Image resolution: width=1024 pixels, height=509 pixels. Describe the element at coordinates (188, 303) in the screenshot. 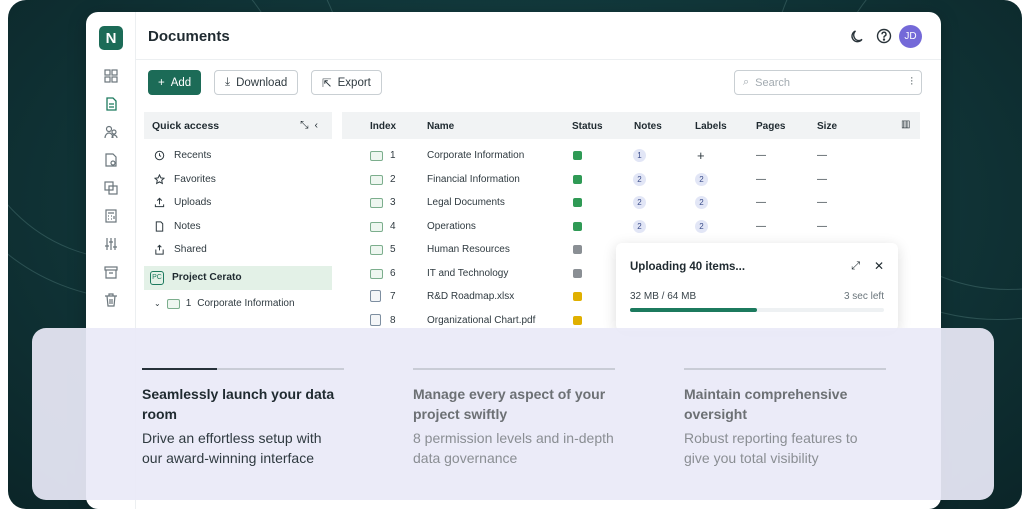

I see `tree-index: 1` at that location.